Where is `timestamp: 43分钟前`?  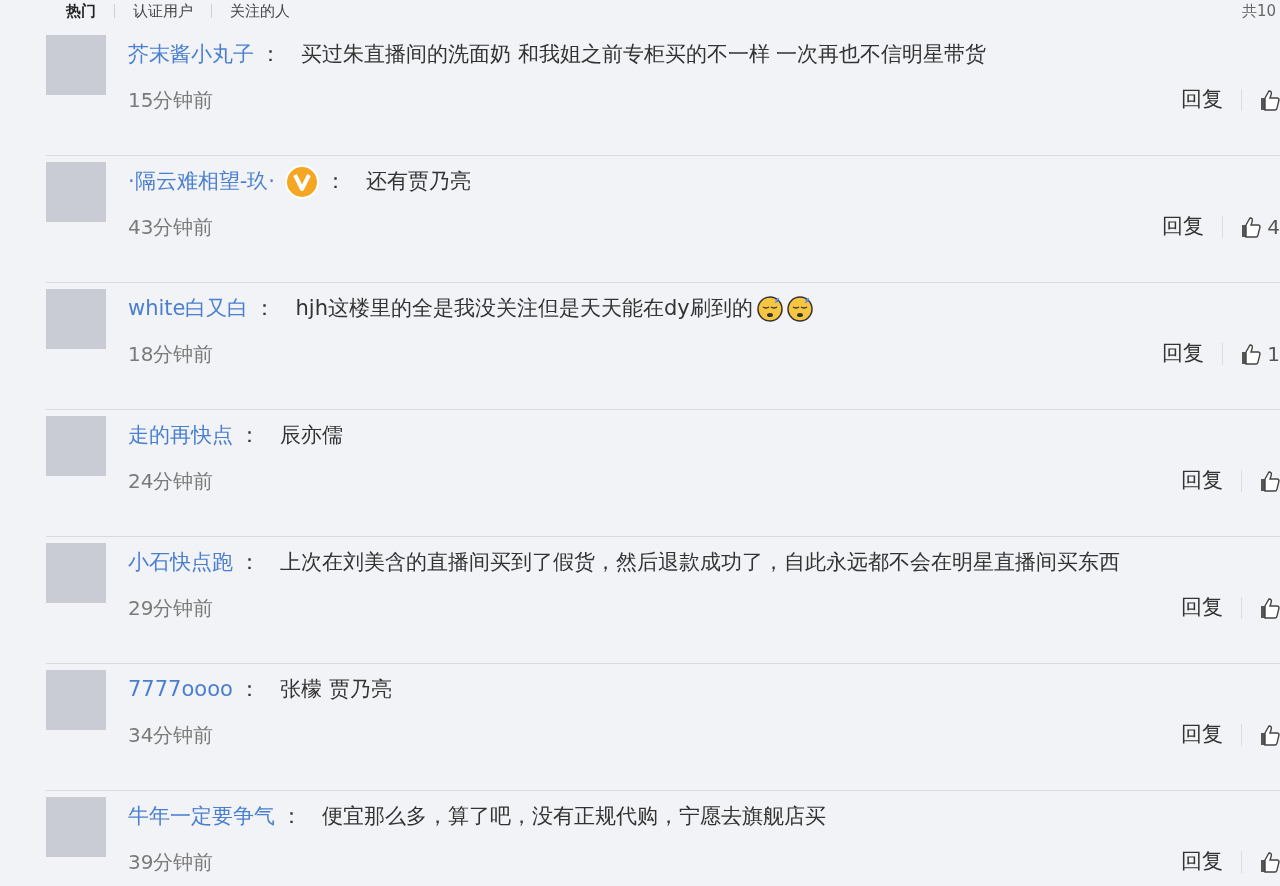
timestamp: 43分钟前 is located at coordinates (171, 227).